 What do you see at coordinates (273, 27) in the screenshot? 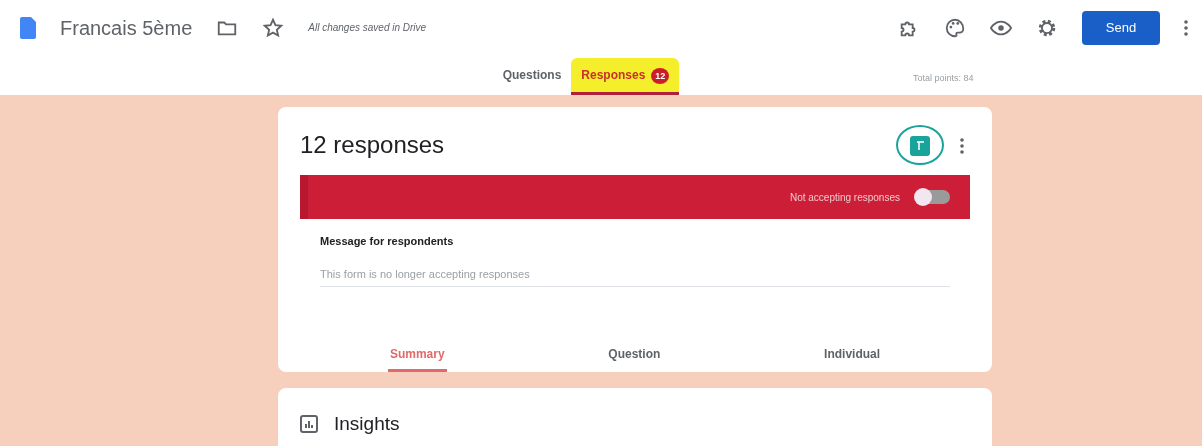
I see `star-icon` at bounding box center [273, 27].